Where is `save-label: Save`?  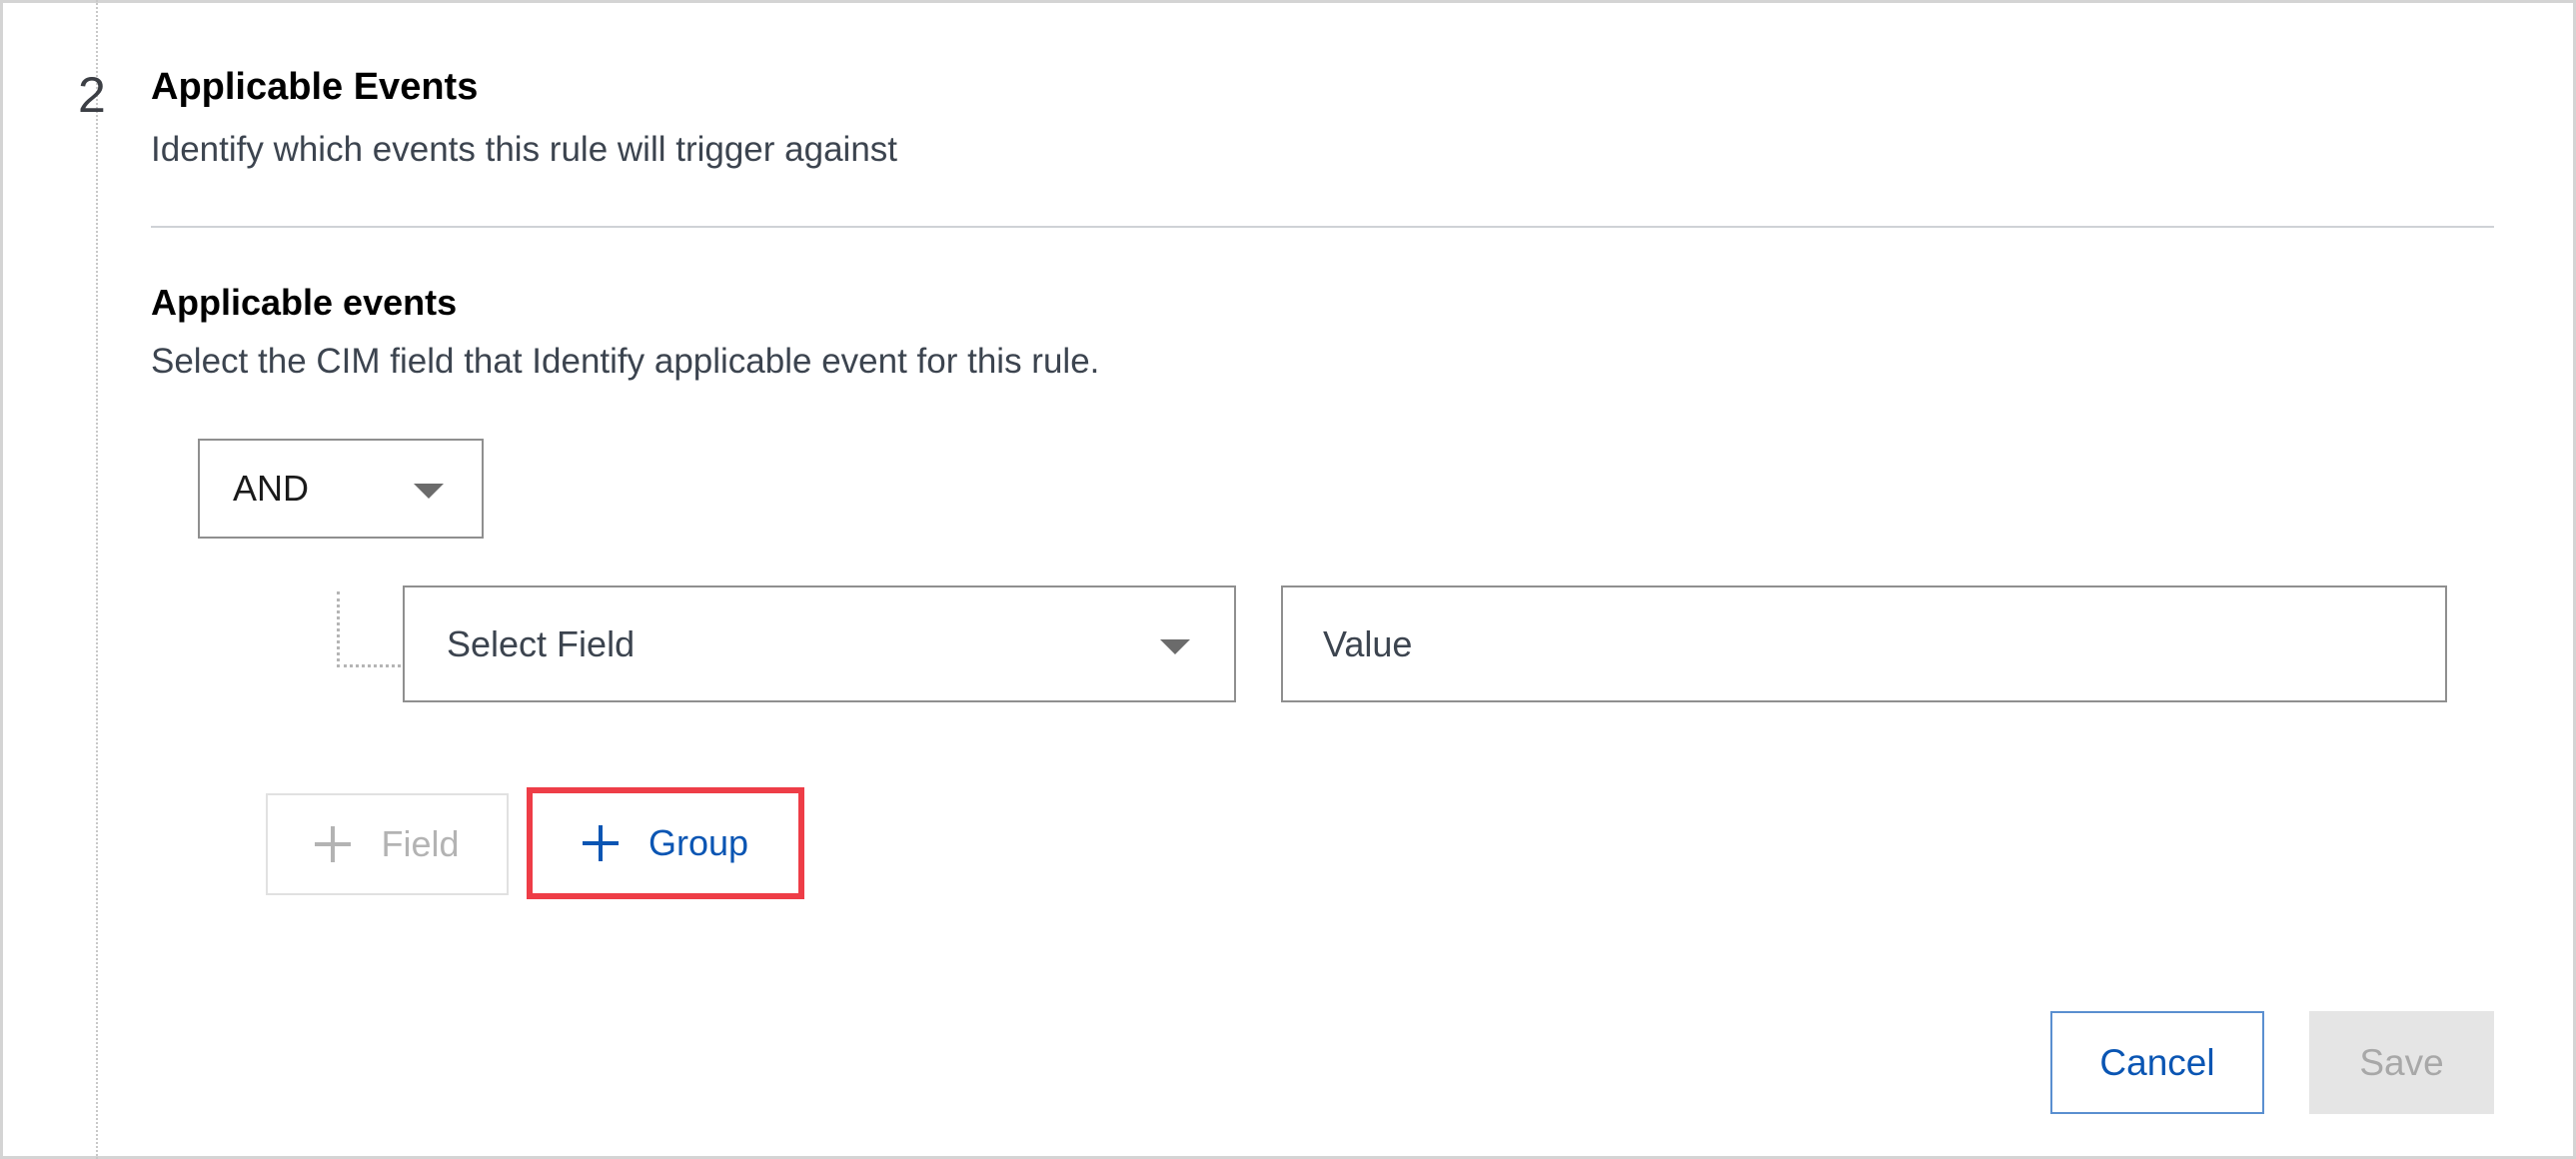 save-label: Save is located at coordinates (2401, 1062).